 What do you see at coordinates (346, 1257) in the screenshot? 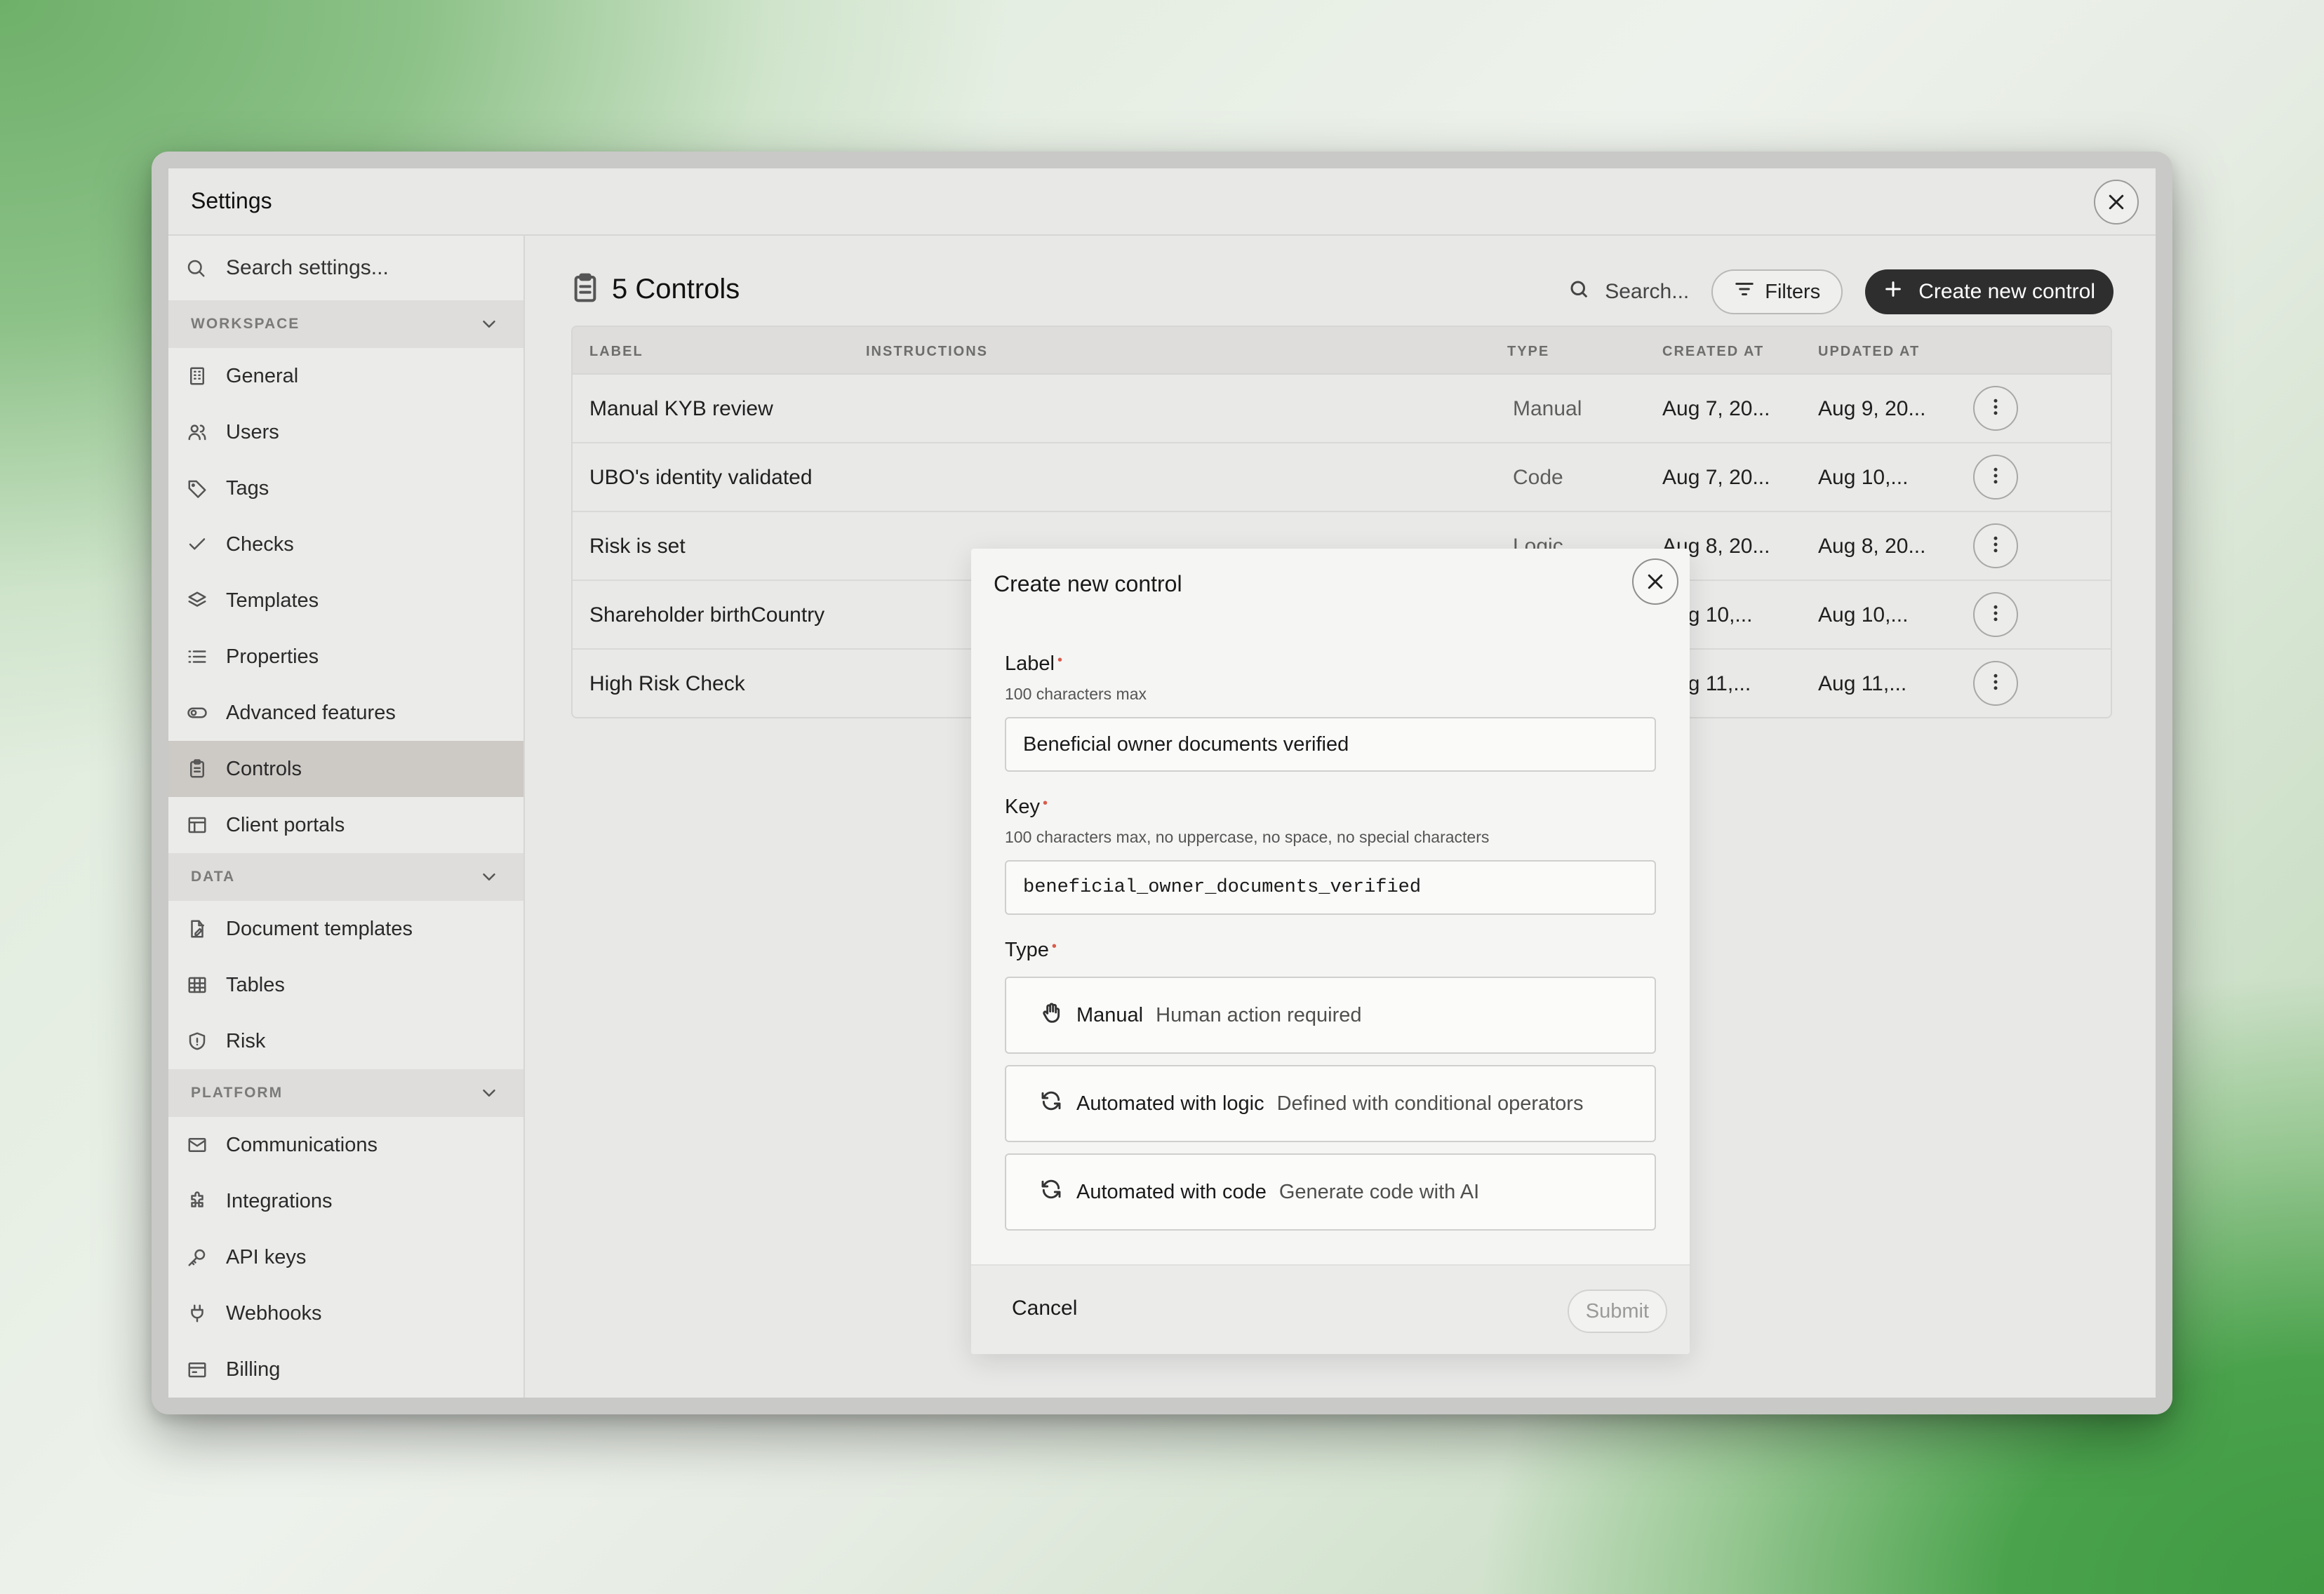
I see `sidebar-item-api-keys: API keys` at bounding box center [346, 1257].